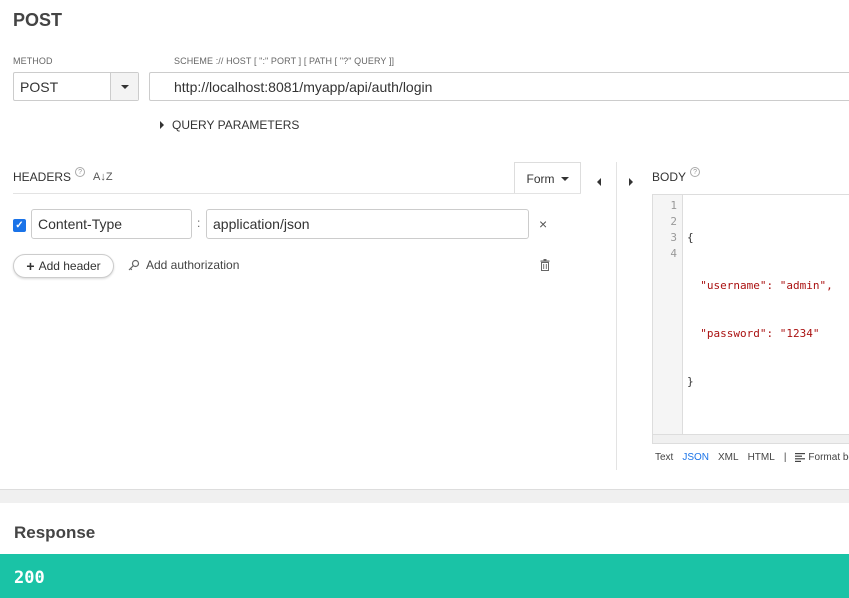  I want to click on status-bar, so click(424, 576).